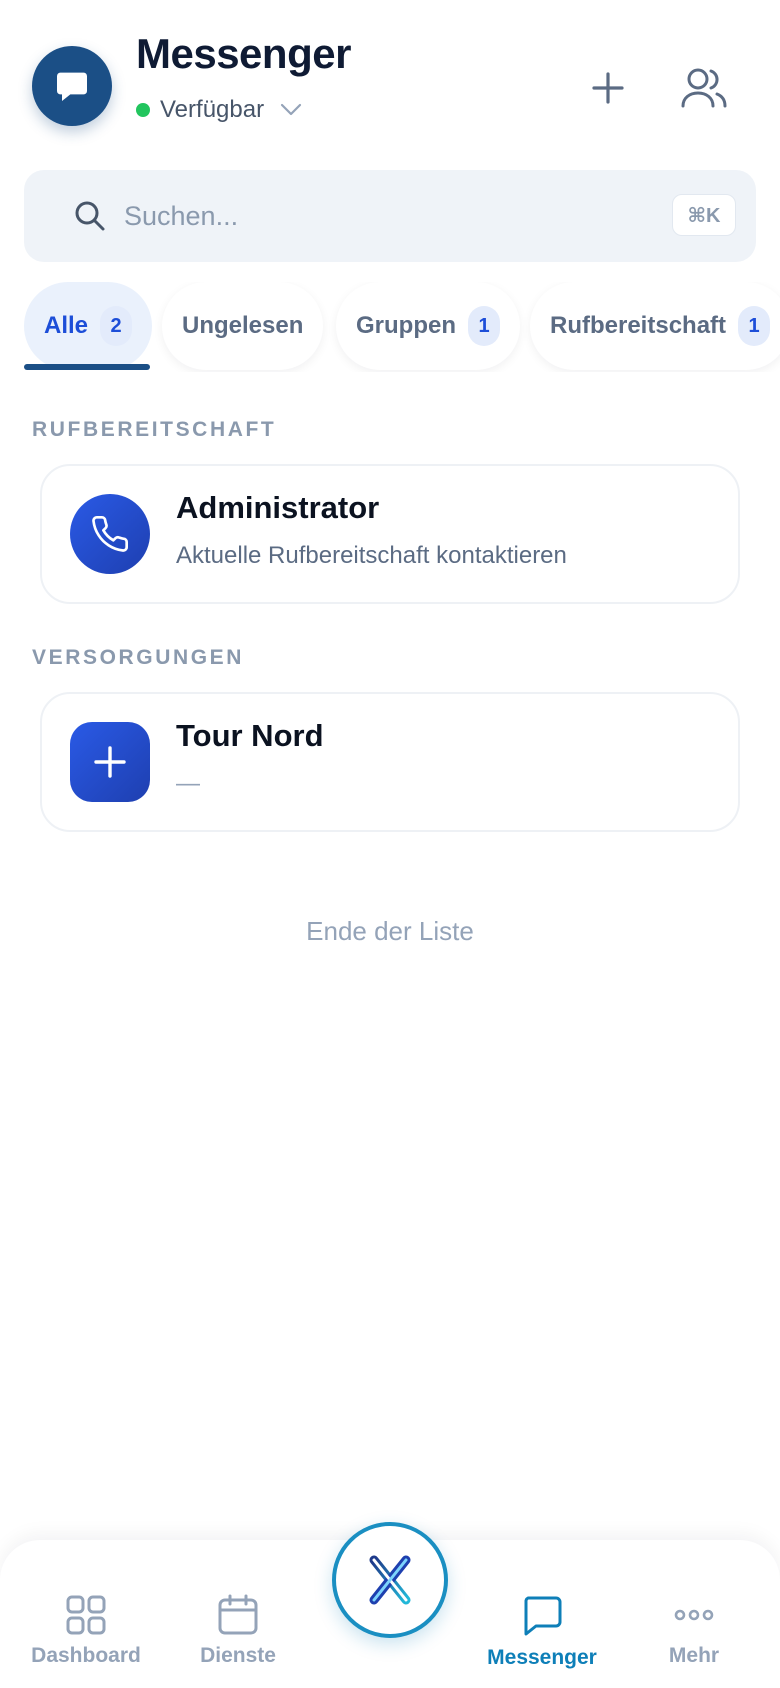  I want to click on app-header: Messenger Verfügbar, so click(390, 80).